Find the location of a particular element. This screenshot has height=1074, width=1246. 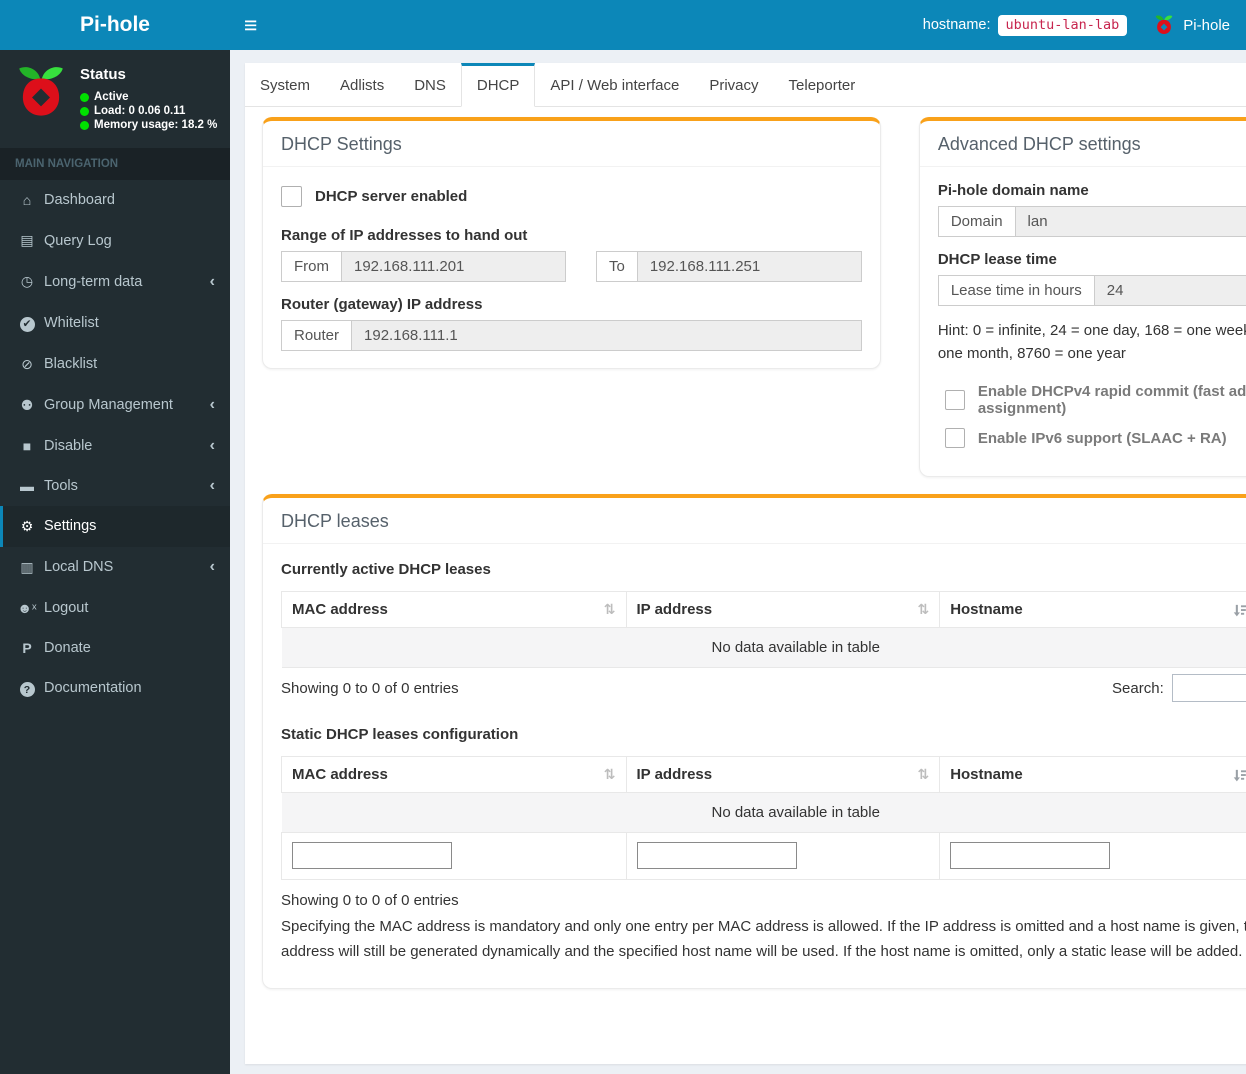

domain-input is located at coordinates (1130, 221).